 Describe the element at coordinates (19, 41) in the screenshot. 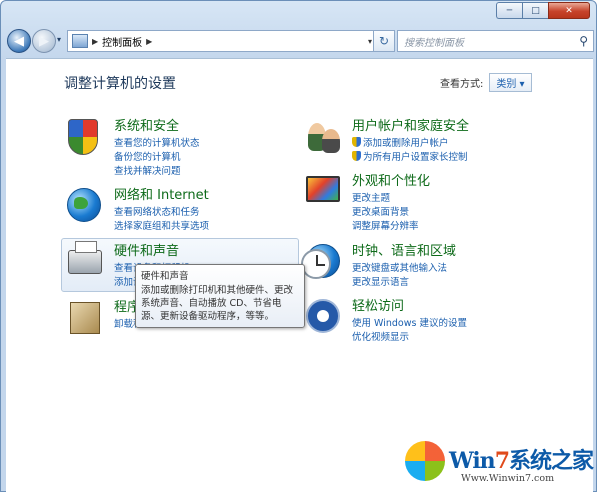

I see `back-button: ◀` at that location.